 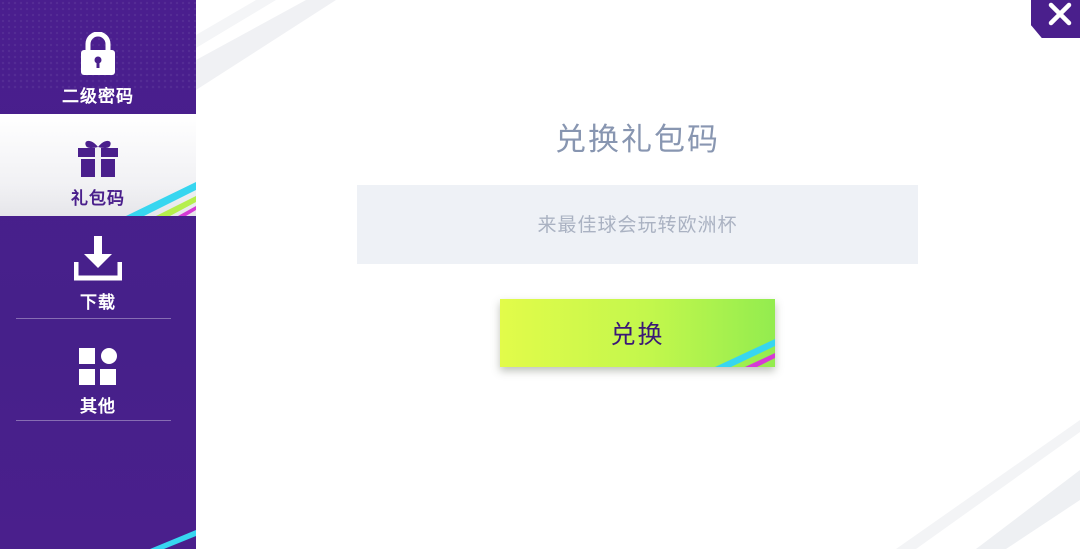 I want to click on sidebar-item-other: 其他, so click(x=98, y=372).